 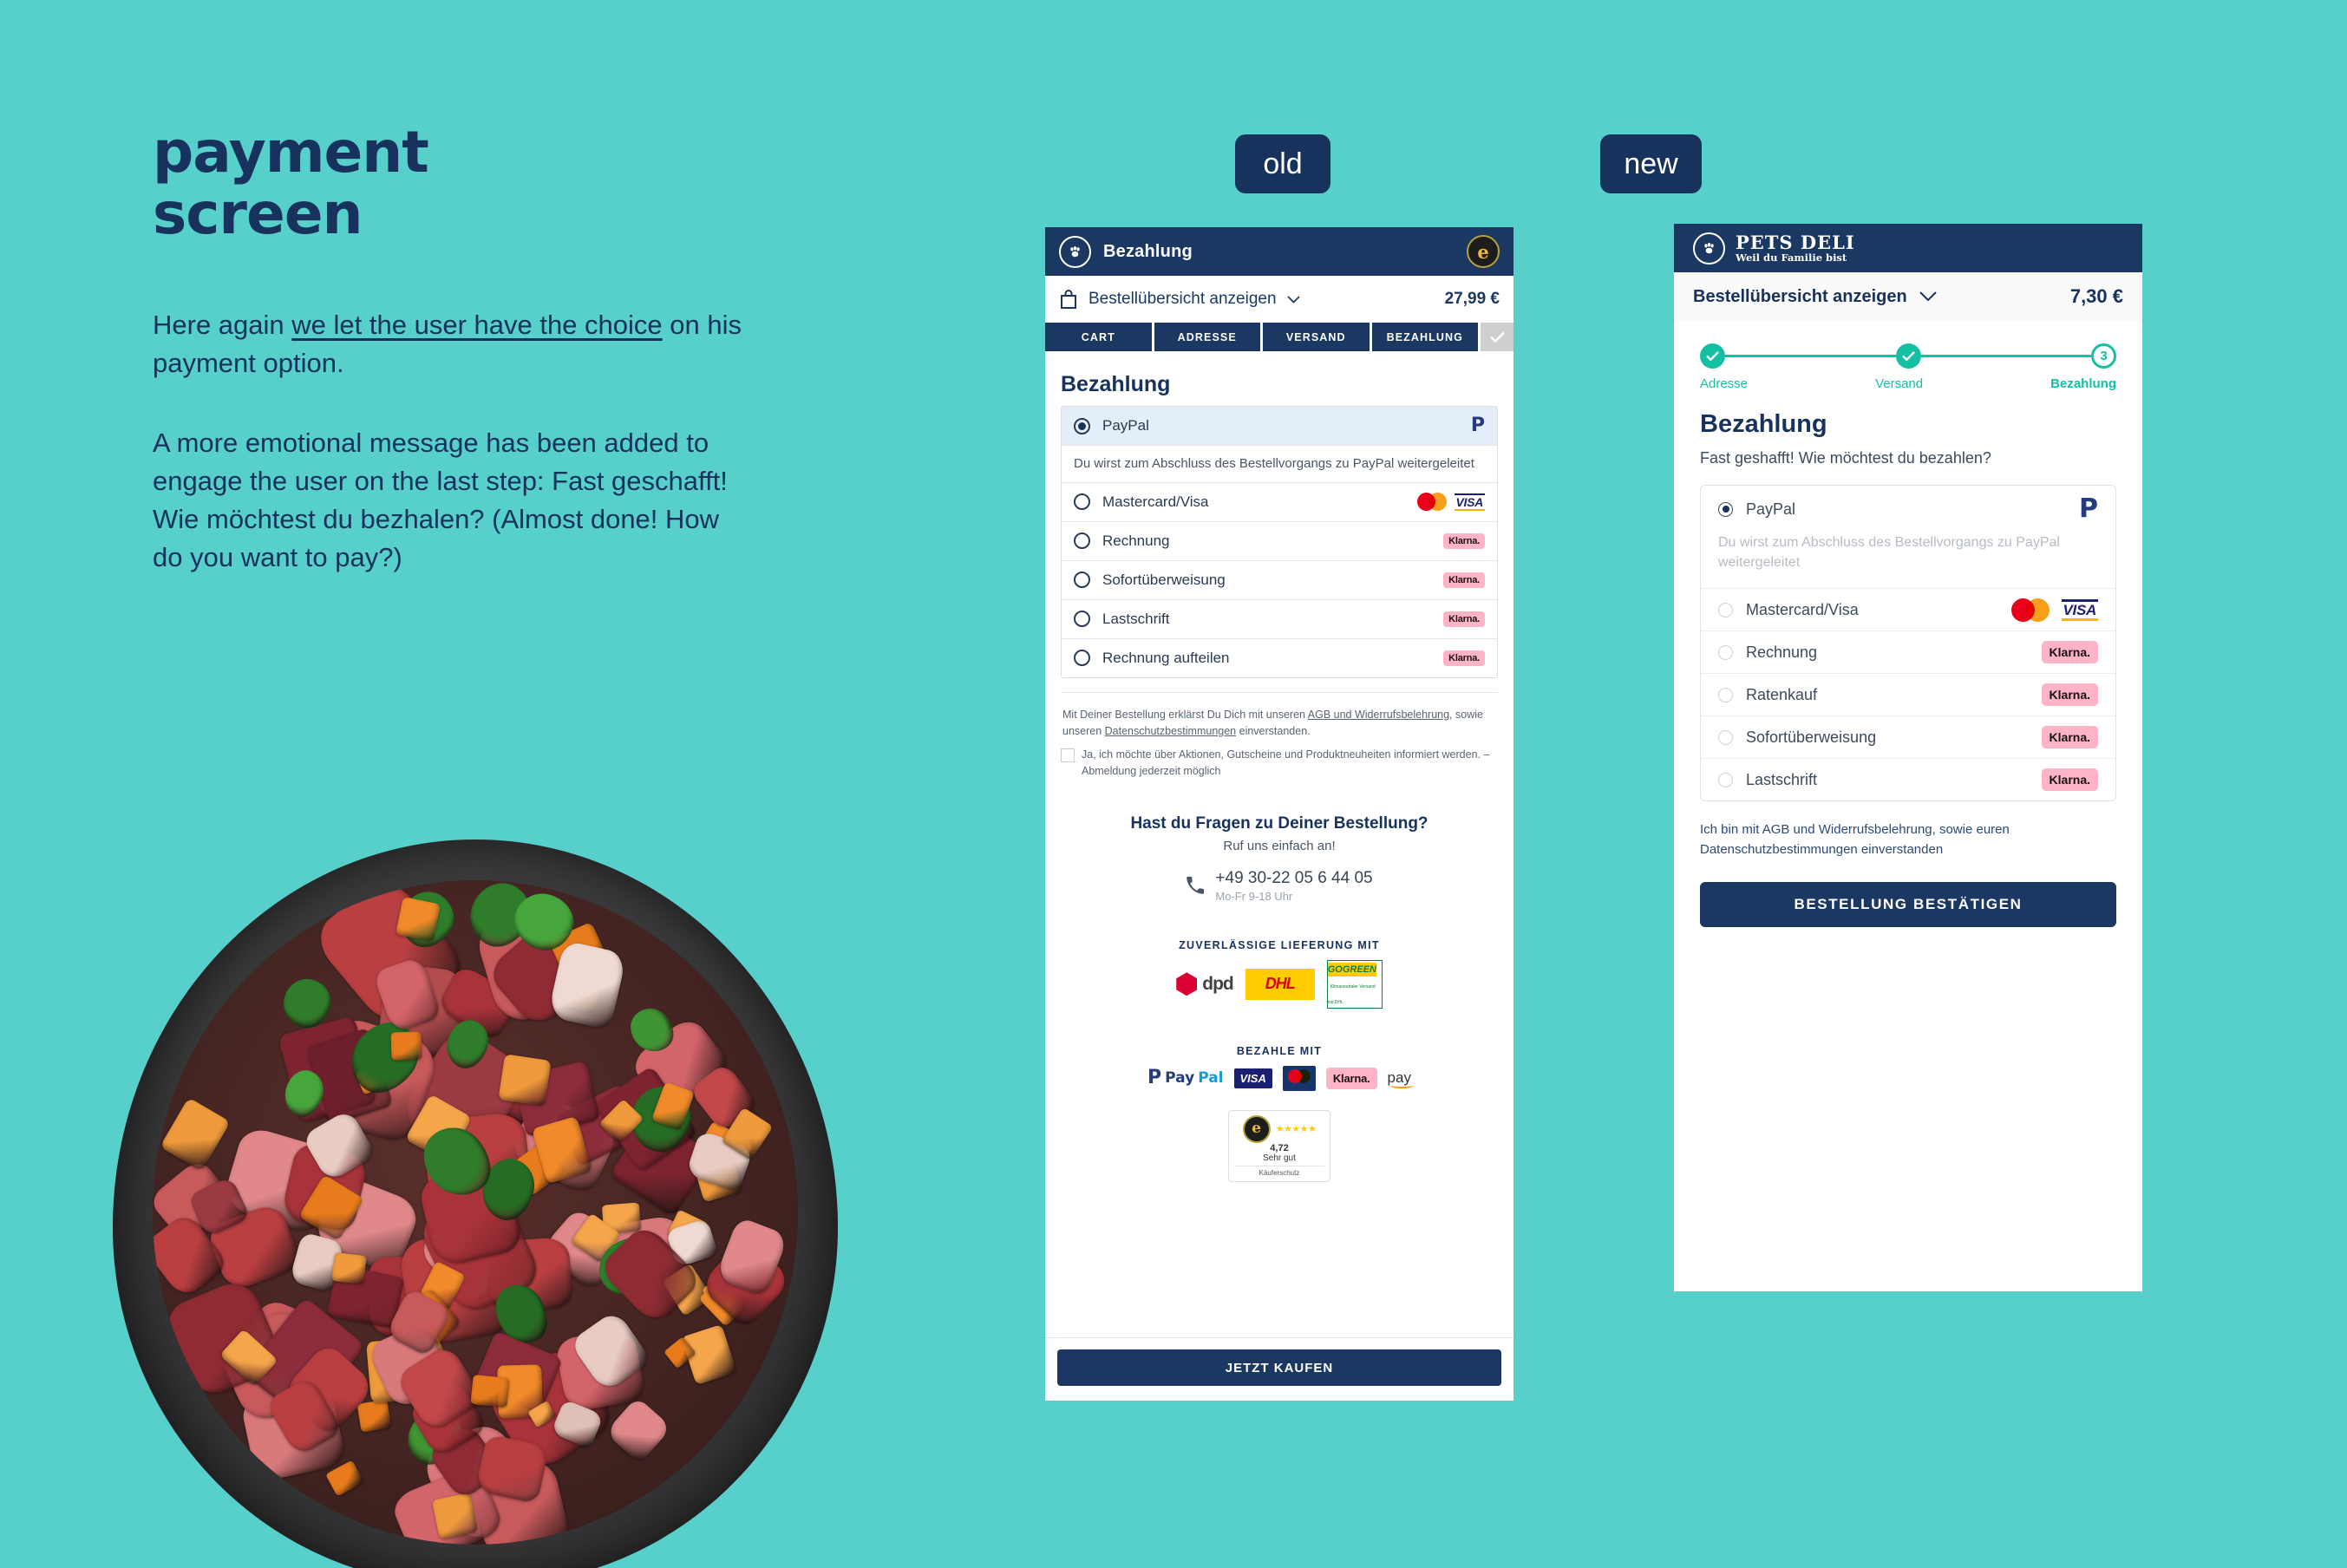 What do you see at coordinates (1098, 337) in the screenshot?
I see `tab-cart: CART` at bounding box center [1098, 337].